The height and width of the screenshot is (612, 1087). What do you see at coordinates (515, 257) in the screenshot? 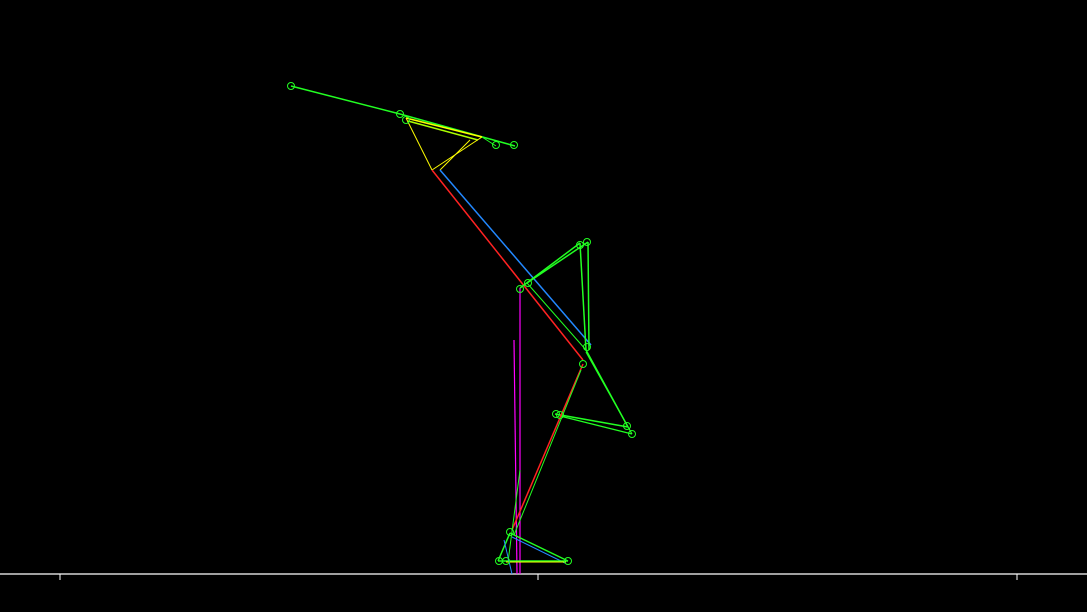
I see `trunk-blue-segment` at bounding box center [515, 257].